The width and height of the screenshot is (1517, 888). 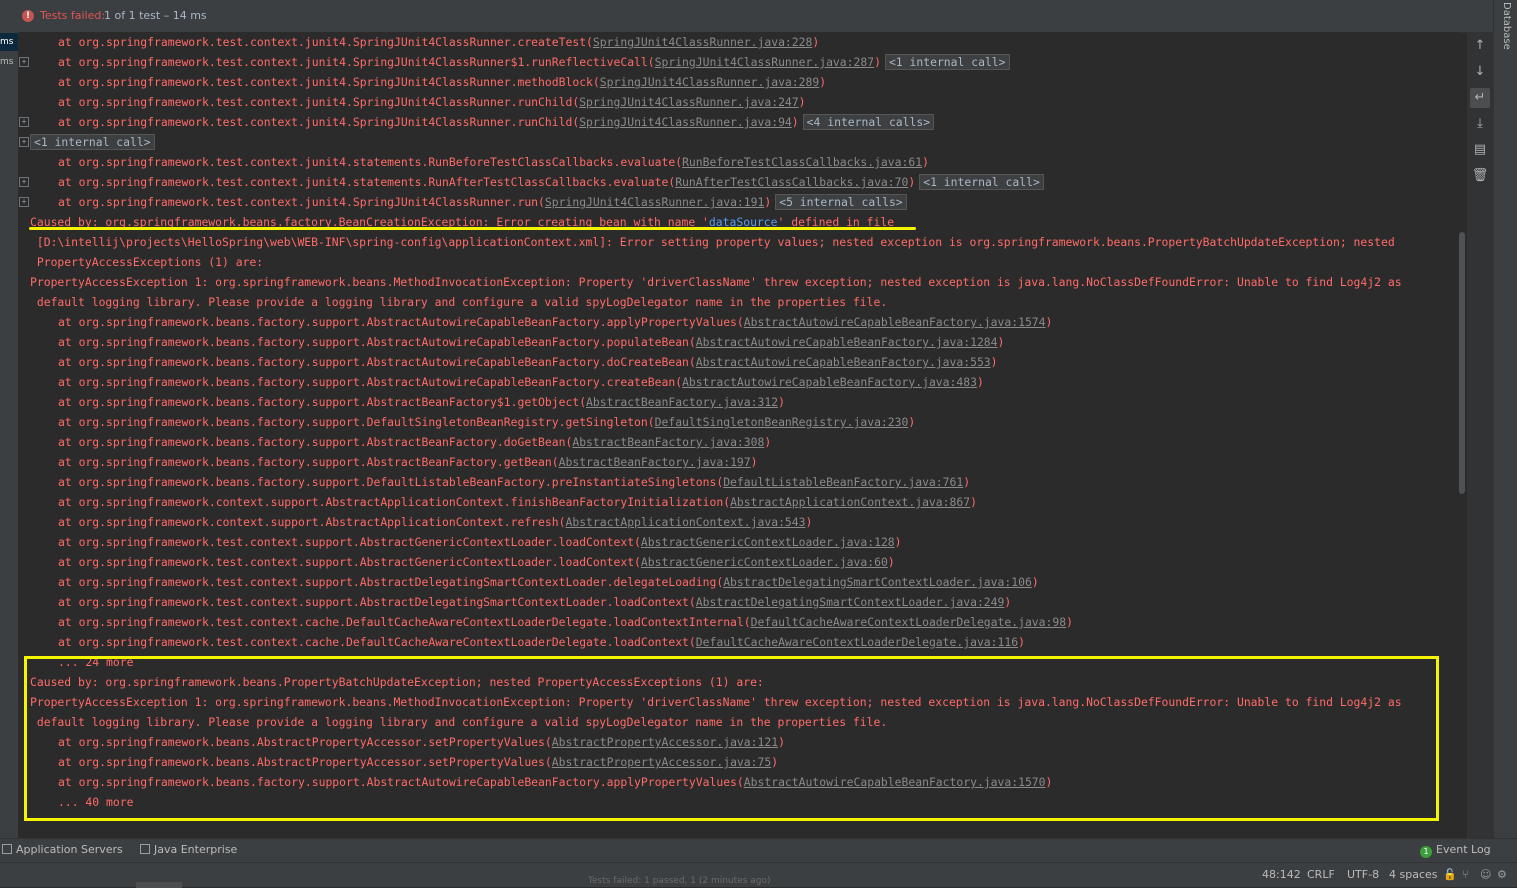 What do you see at coordinates (868, 122) in the screenshot?
I see `internal-calls-fold: <4 internal calls>` at bounding box center [868, 122].